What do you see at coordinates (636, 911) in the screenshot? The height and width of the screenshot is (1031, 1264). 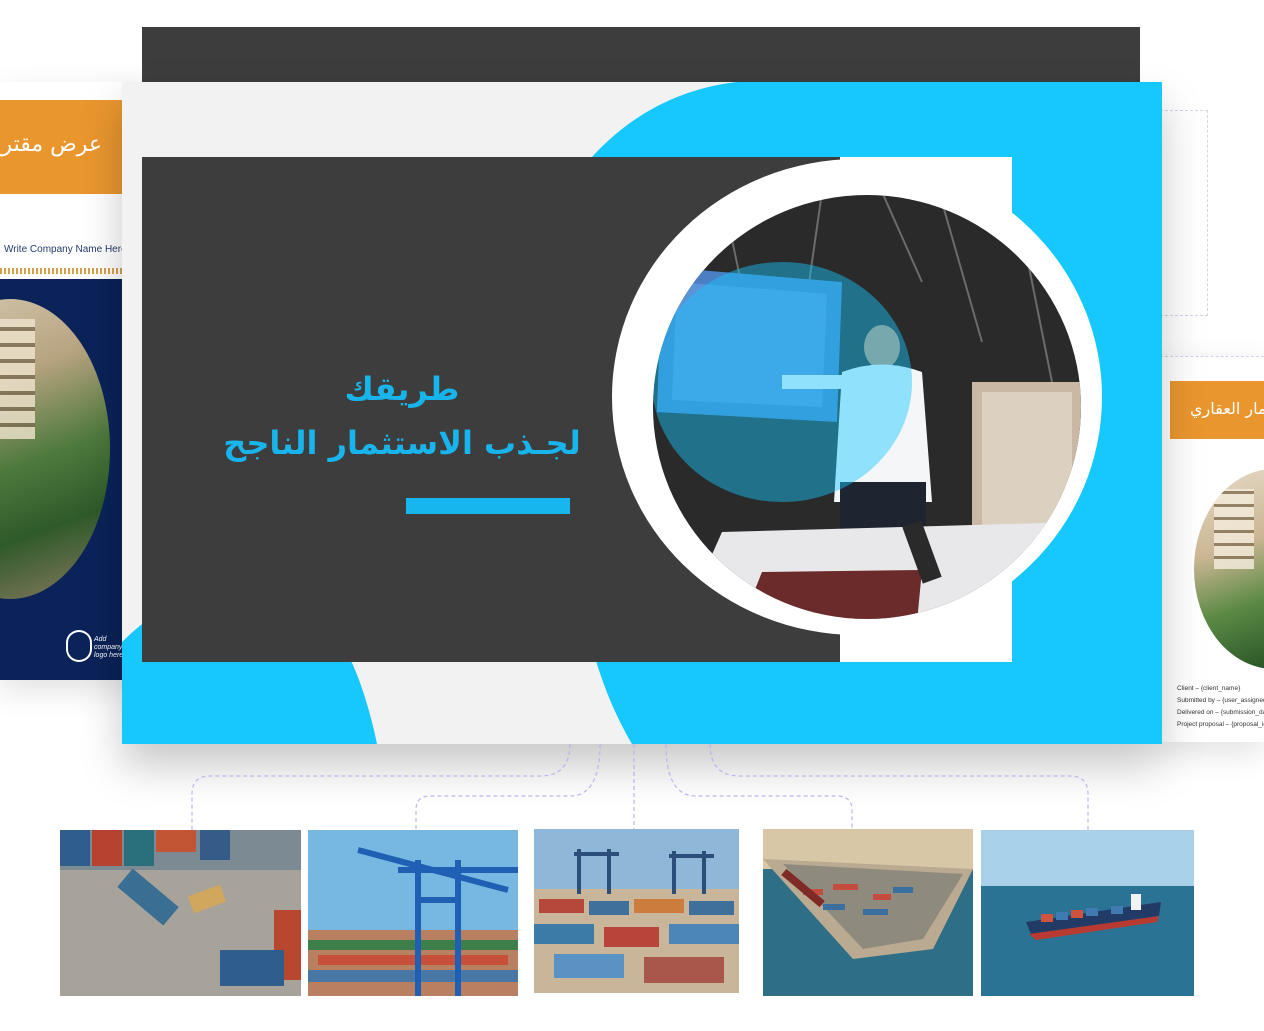 I see `photo-container-terminal` at bounding box center [636, 911].